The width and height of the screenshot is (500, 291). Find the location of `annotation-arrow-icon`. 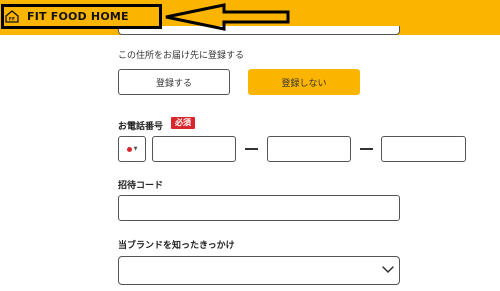

annotation-arrow-icon is located at coordinates (227, 17).